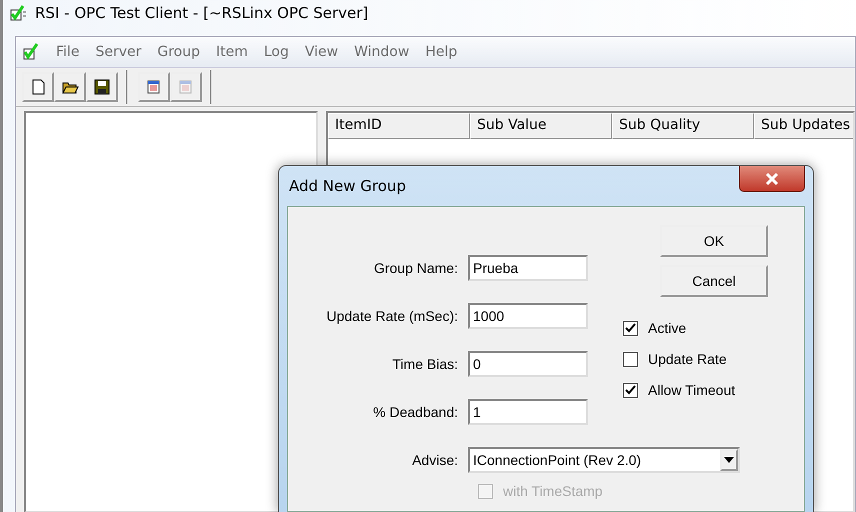 Image resolution: width=856 pixels, height=512 pixels. I want to click on close-button, so click(772, 179).